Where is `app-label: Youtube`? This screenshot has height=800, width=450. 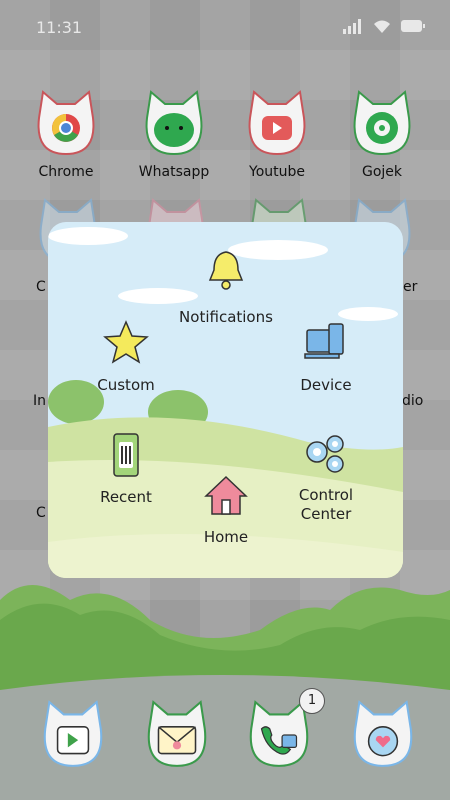 app-label: Youtube is located at coordinates (277, 172).